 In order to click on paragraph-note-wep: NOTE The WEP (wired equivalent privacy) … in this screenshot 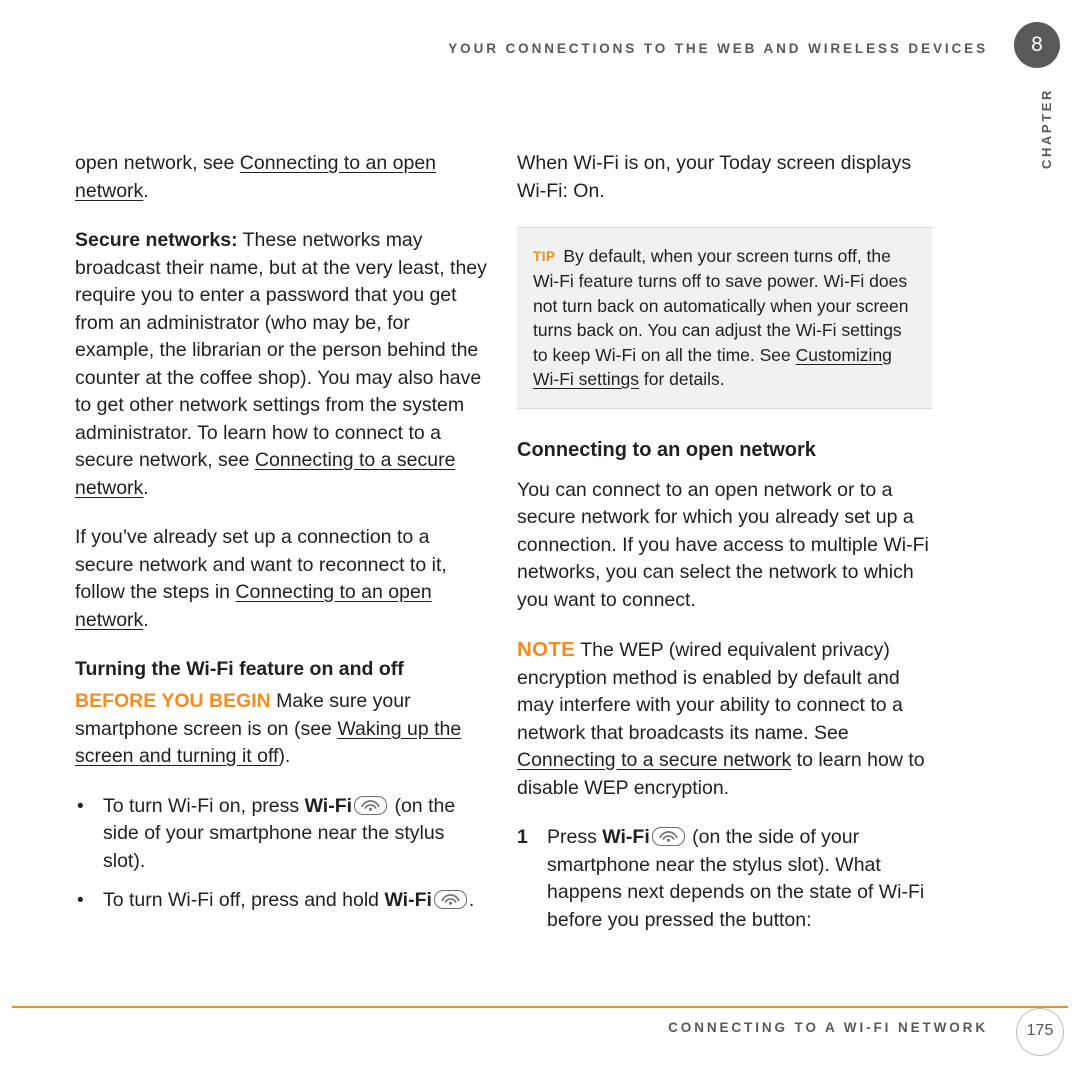, I will do `click(724, 719)`.